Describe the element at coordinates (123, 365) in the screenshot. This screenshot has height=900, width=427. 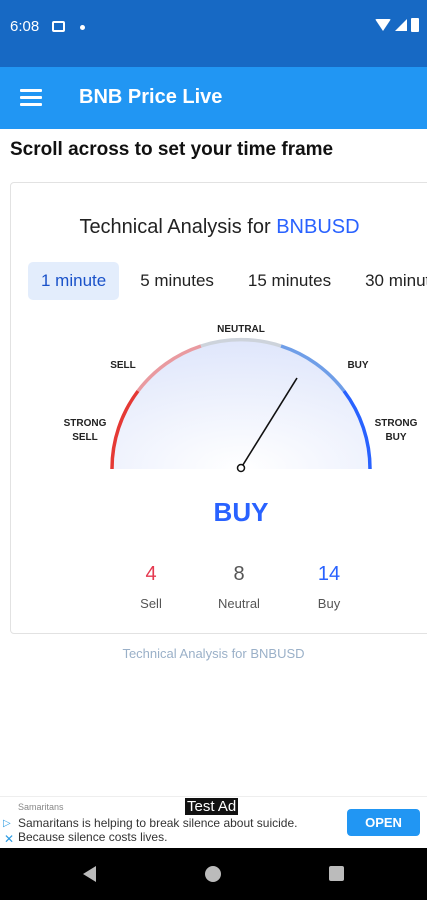
I see `gauge-label-sell: SELL` at that location.